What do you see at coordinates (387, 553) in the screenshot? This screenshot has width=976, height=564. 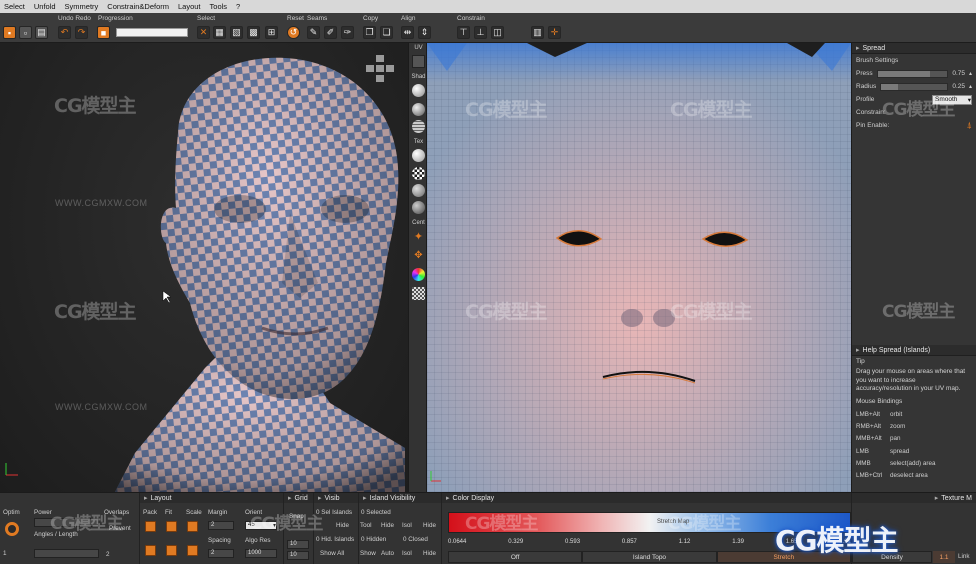 I see `auto-button: Auto` at bounding box center [387, 553].